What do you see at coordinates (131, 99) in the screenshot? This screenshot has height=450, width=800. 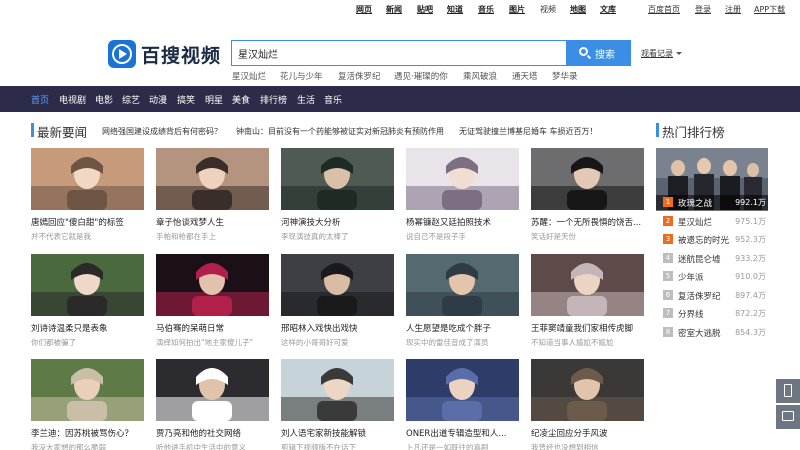 I see `nav-variety: 综艺` at bounding box center [131, 99].